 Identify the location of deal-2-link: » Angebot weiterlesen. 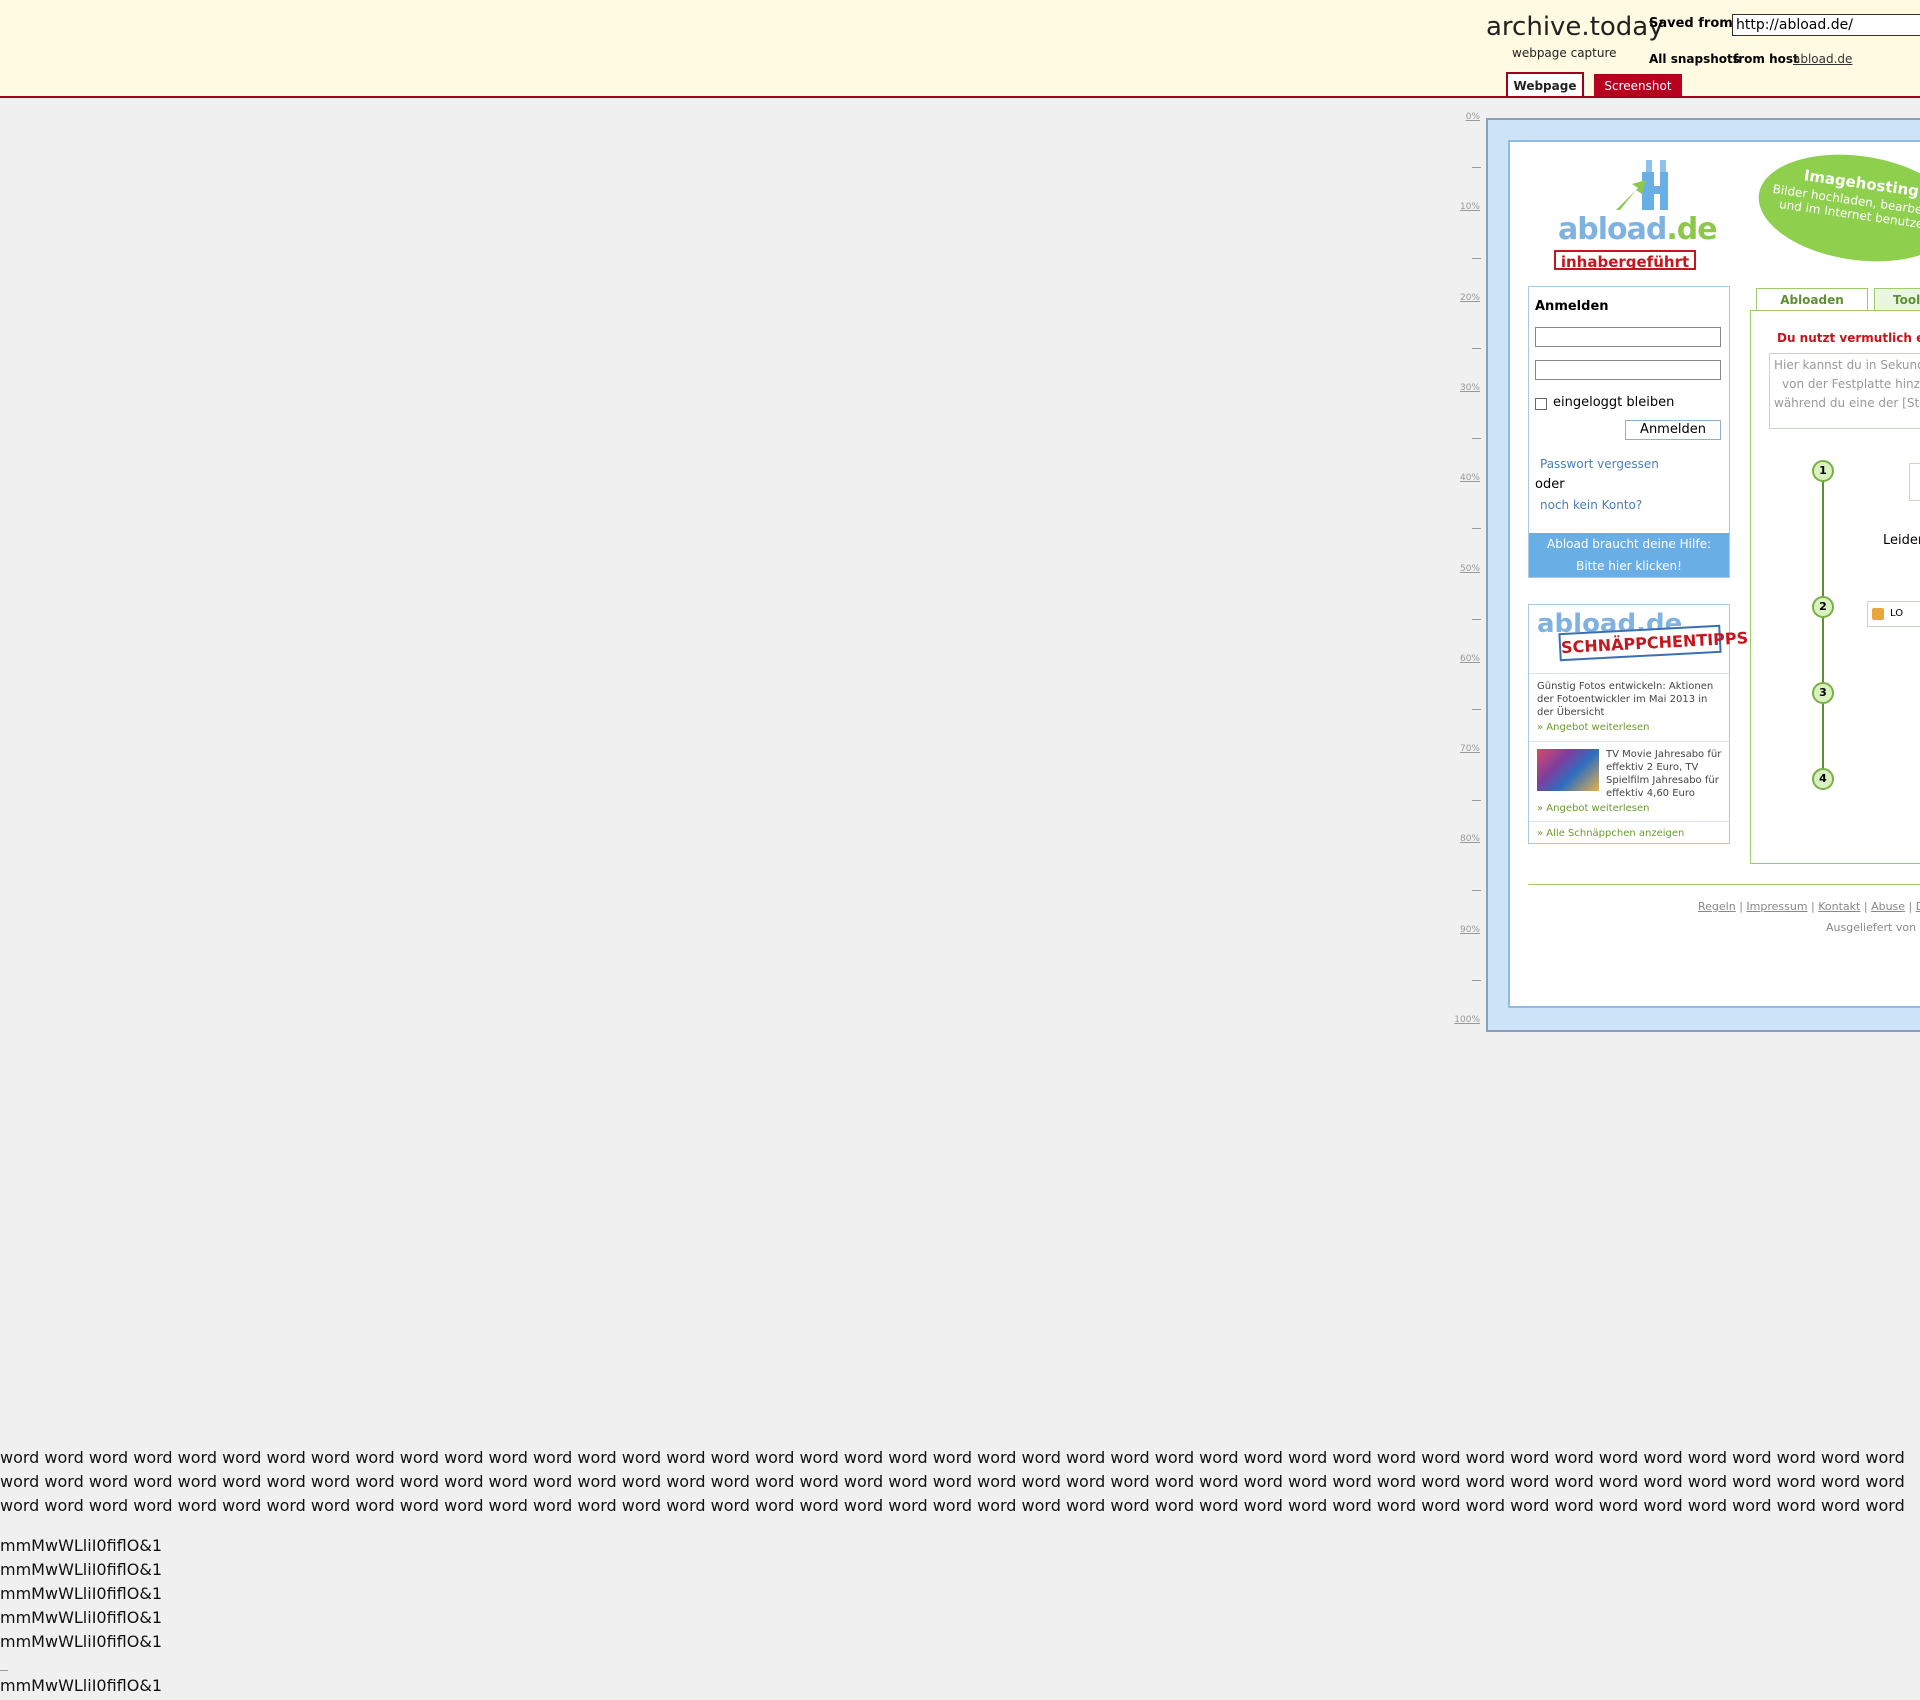
(1593, 808).